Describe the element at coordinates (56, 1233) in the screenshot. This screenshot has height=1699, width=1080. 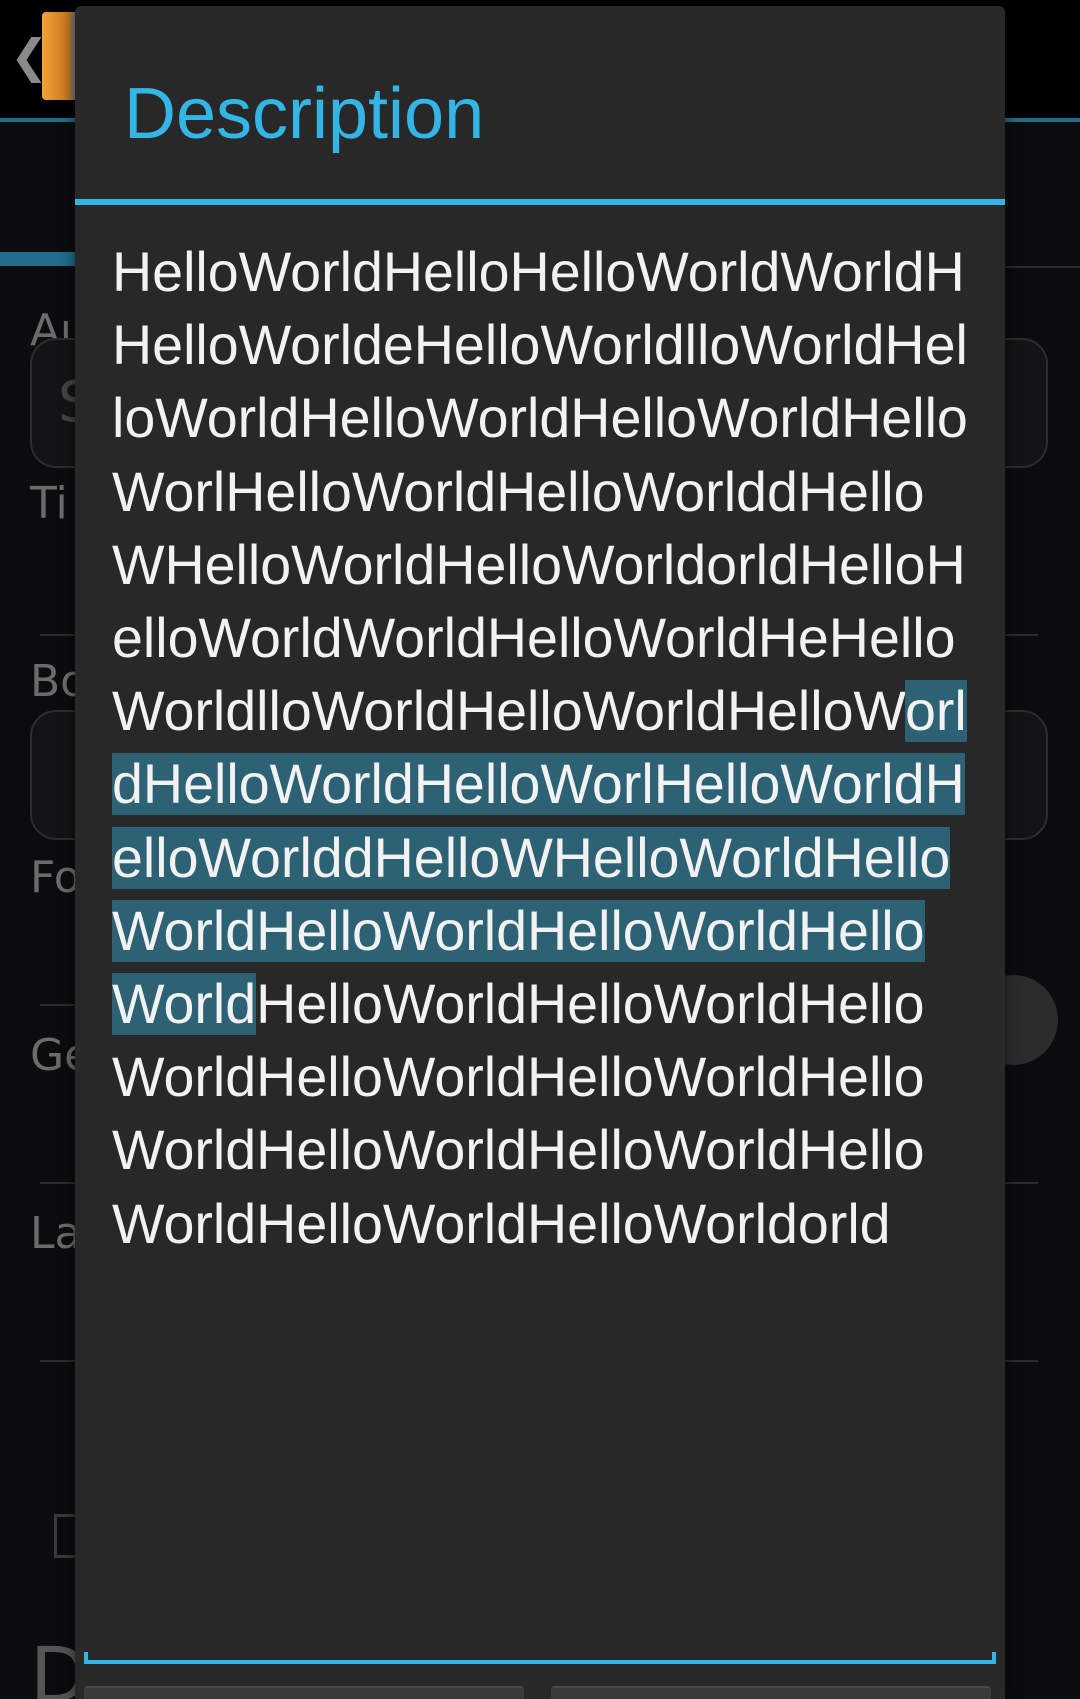
I see `field-label-partial: La` at that location.